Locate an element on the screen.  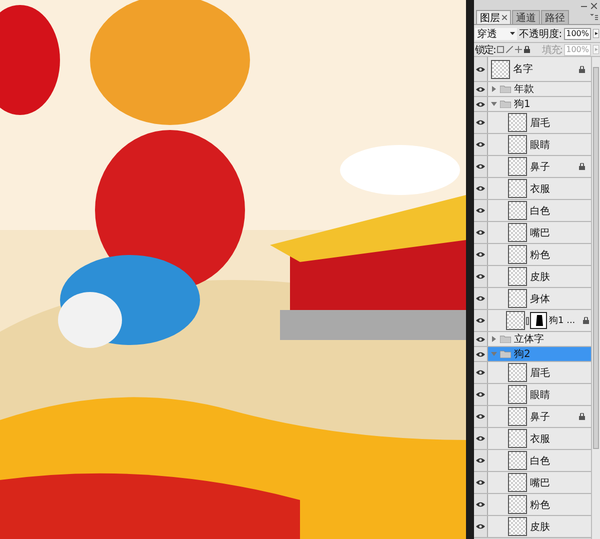
layer-name: 年款 is located at coordinates (524, 89).